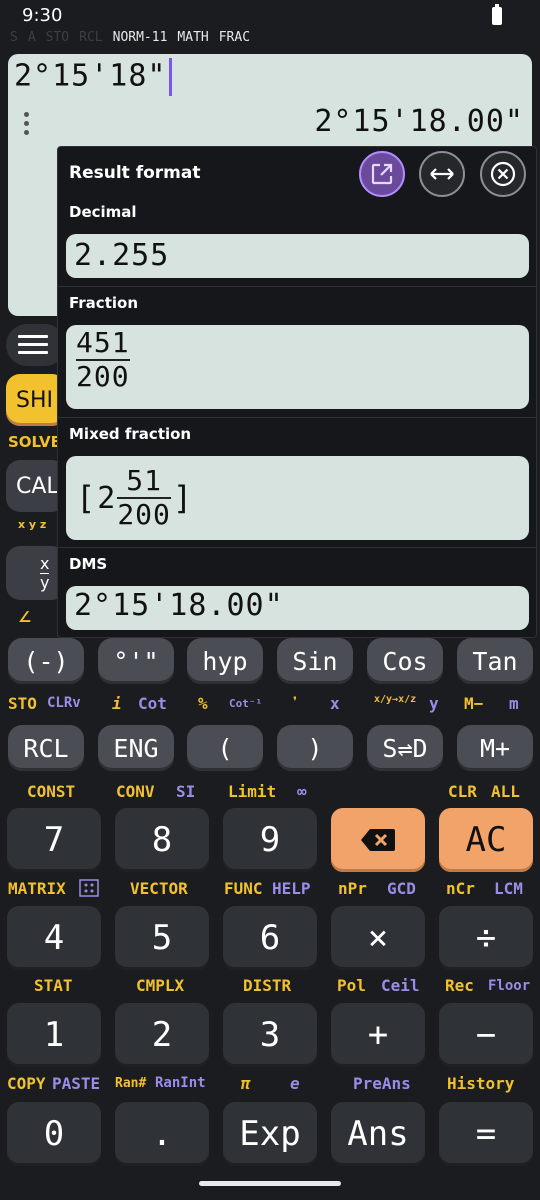  What do you see at coordinates (26, 1083) in the screenshot?
I see `copy-label: COPY` at bounding box center [26, 1083].